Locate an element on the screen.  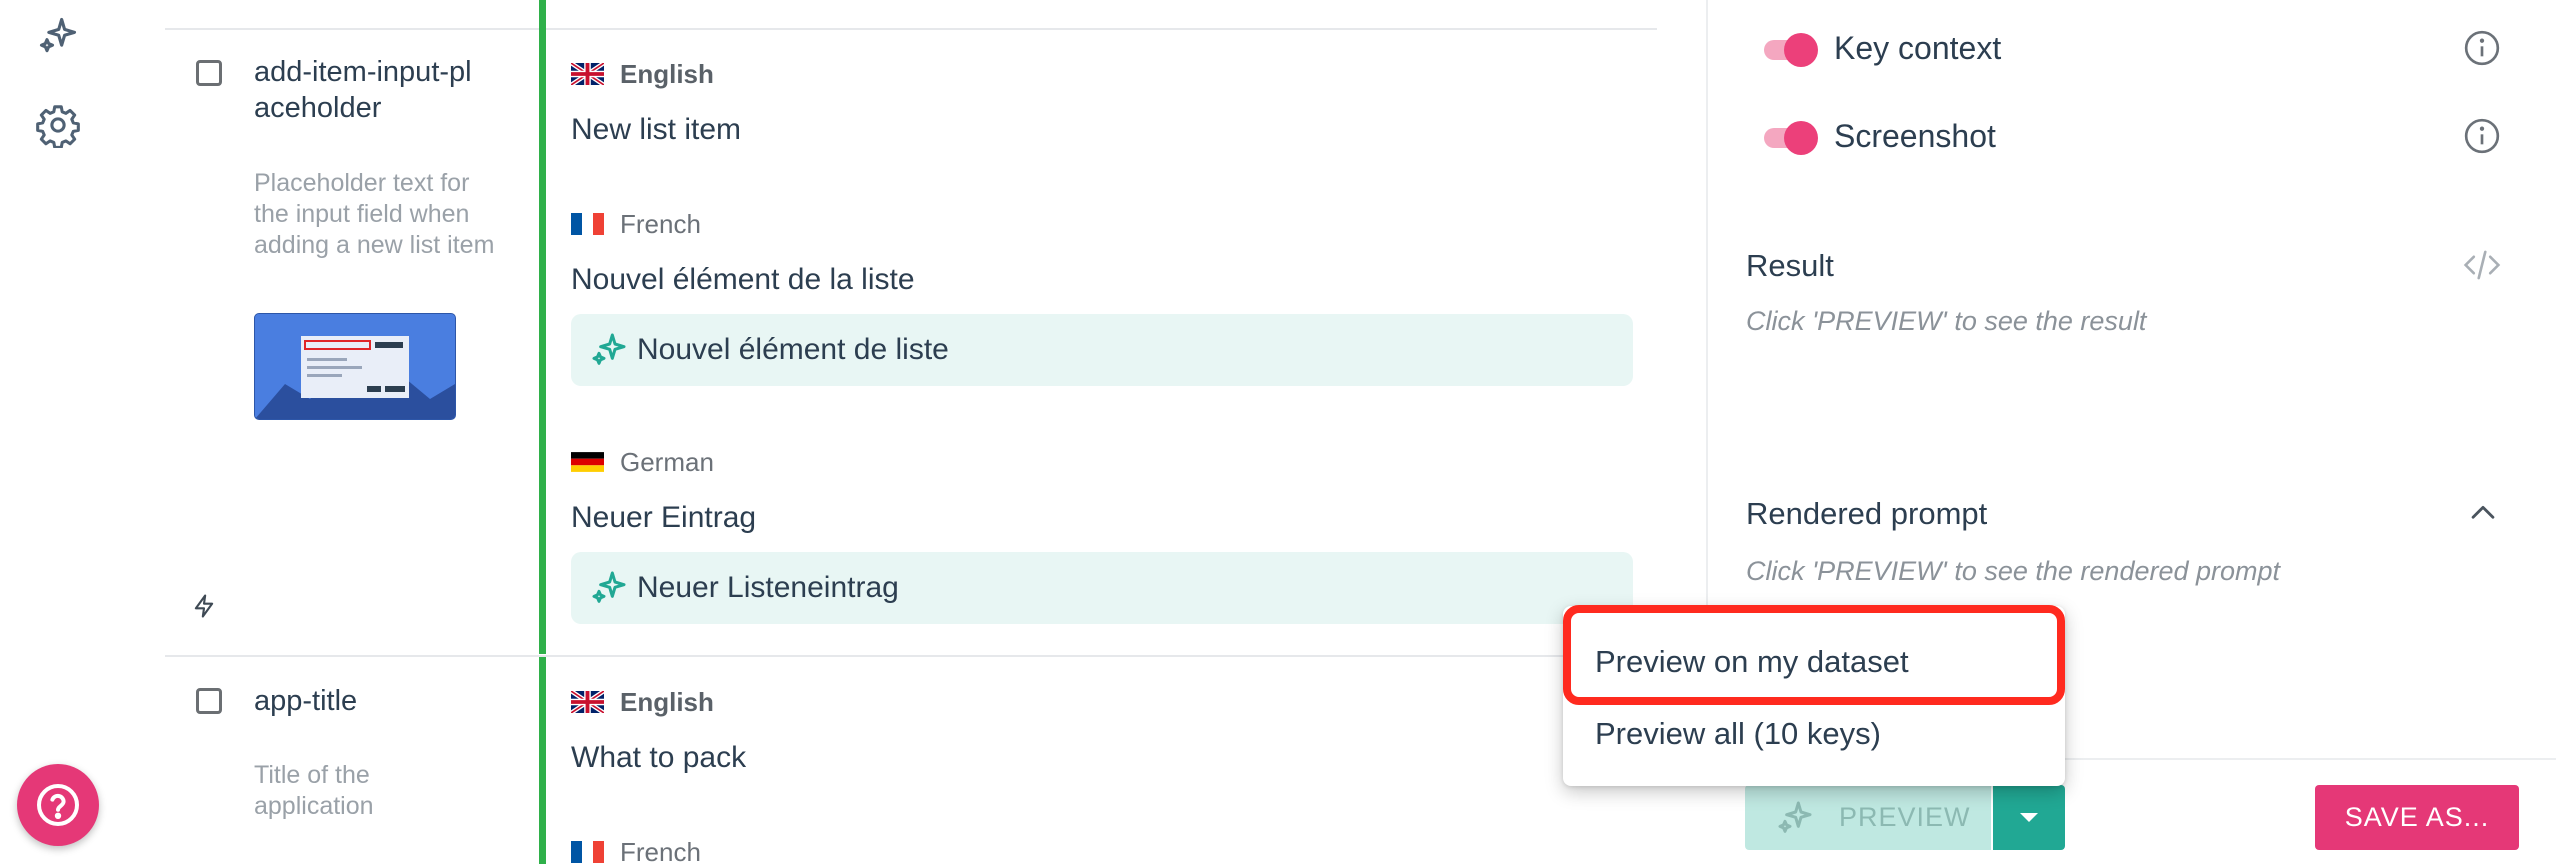
preview-button: PREVIEW is located at coordinates (1868, 817).